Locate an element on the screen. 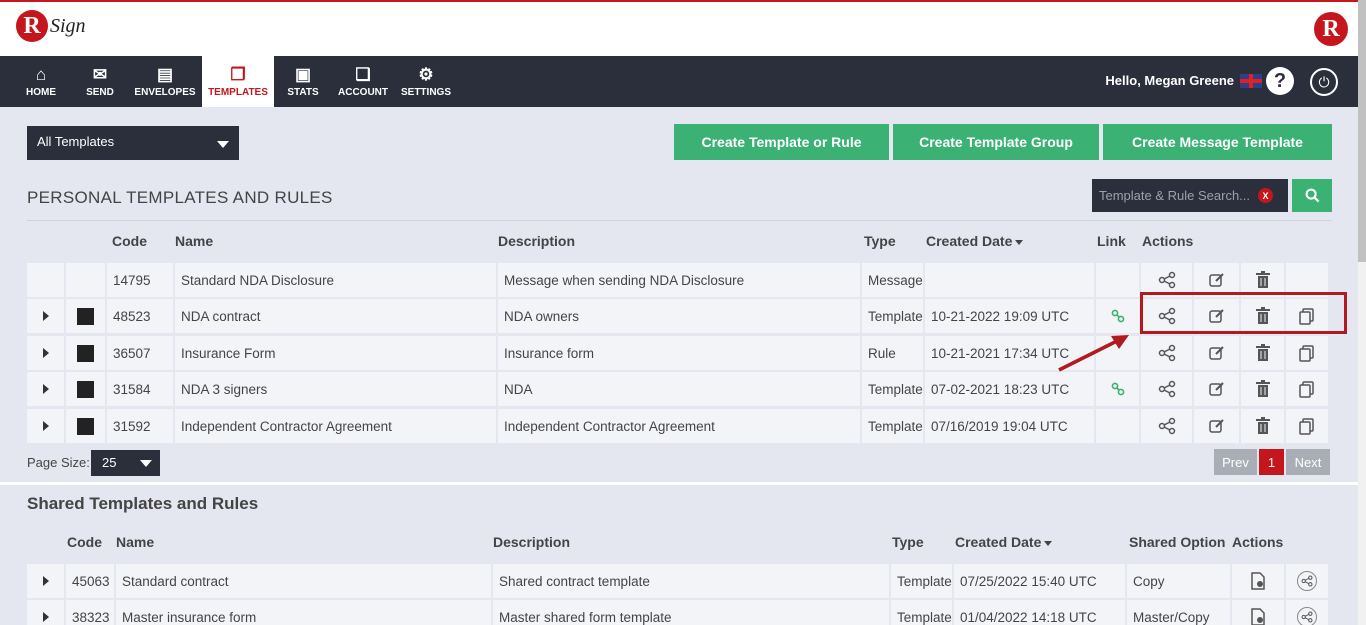 This screenshot has width=1366, height=625. type-cell: Message is located at coordinates (893, 280).